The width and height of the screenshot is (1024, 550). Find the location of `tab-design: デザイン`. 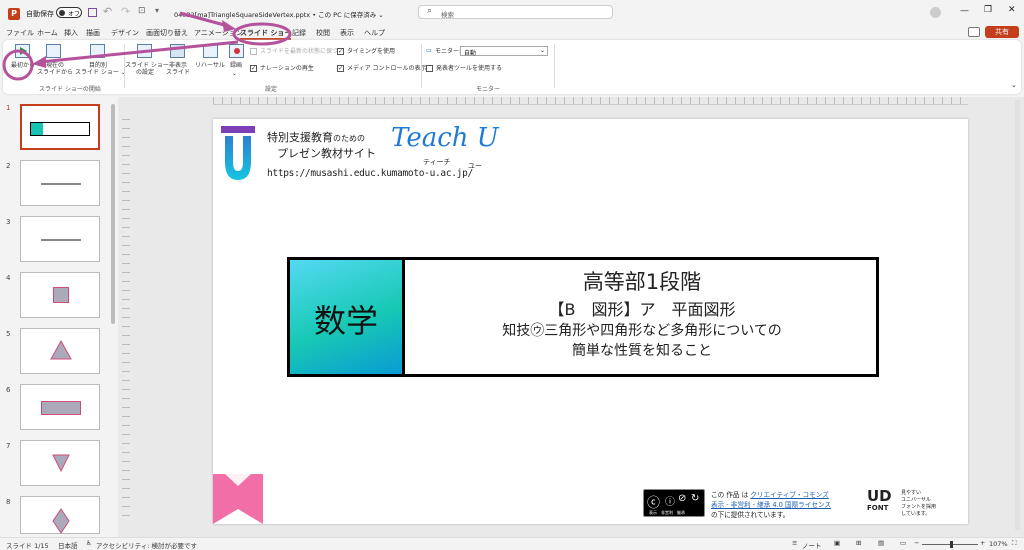

tab-design: デザイン is located at coordinates (125, 33).